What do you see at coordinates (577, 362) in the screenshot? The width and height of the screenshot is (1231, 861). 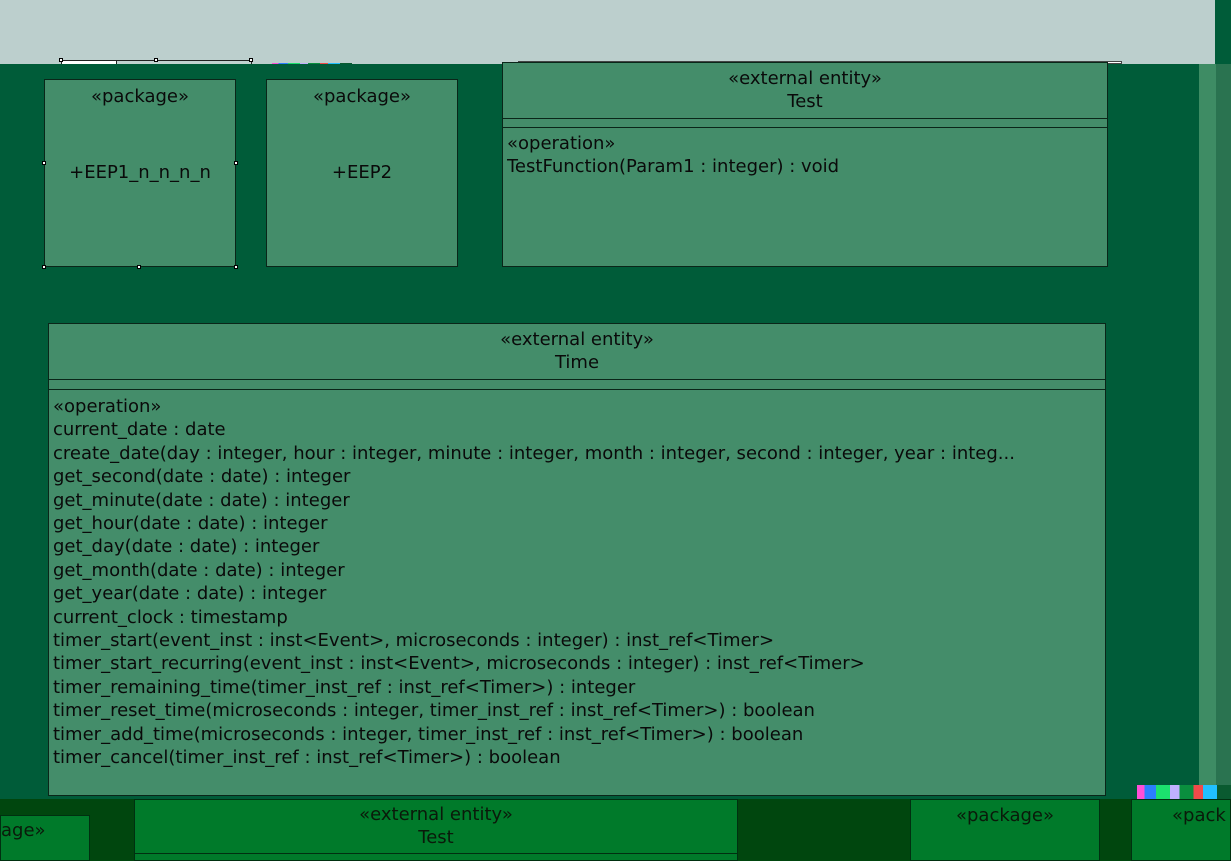 I see `entity-name: Time` at bounding box center [577, 362].